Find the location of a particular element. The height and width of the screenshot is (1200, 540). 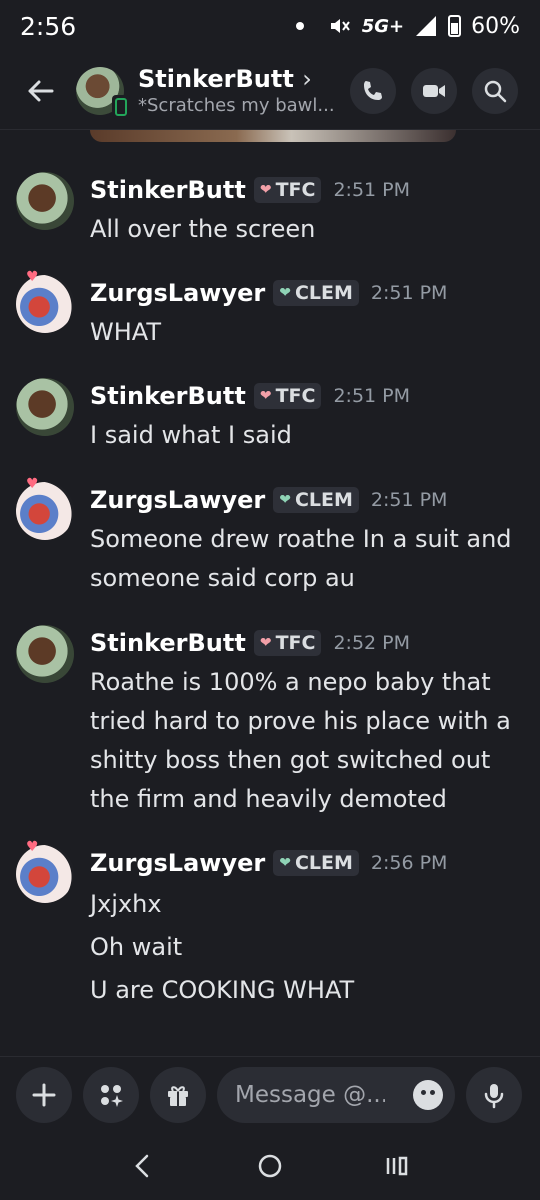

composer is located at coordinates (270, 1094).